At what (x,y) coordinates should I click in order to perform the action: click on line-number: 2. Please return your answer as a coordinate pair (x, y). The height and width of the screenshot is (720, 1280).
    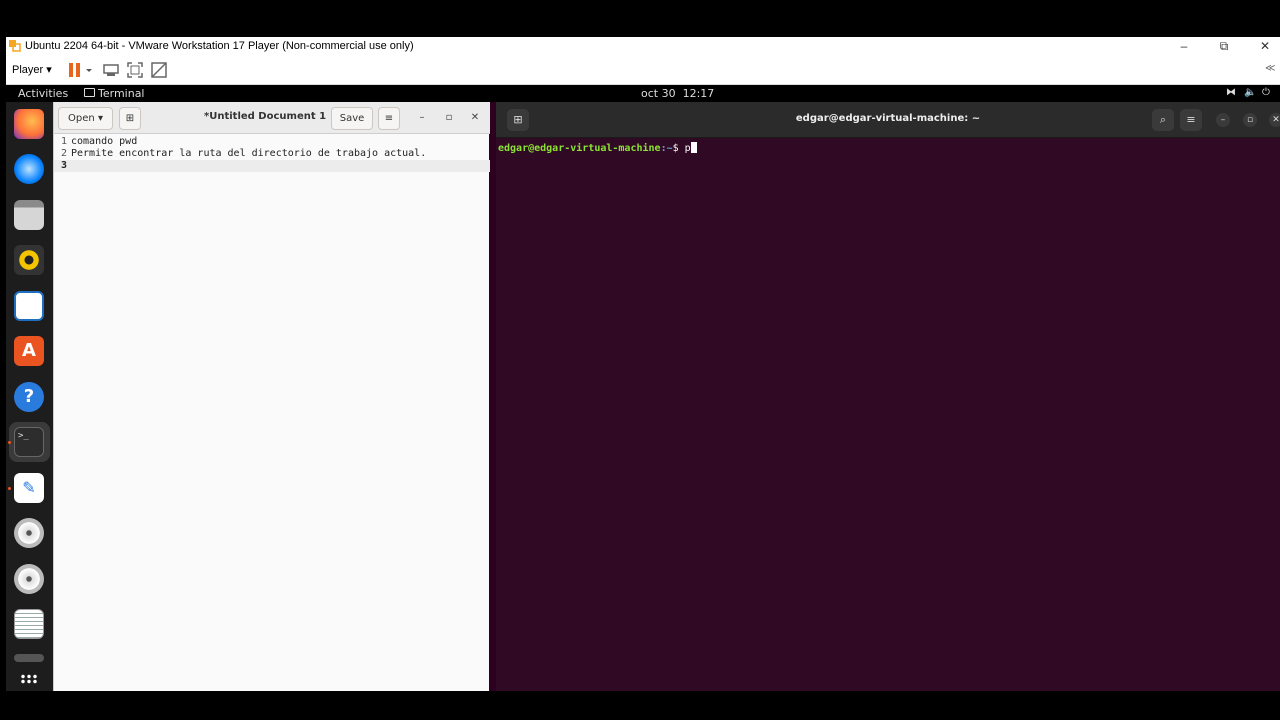
    Looking at the image, I should click on (64, 153).